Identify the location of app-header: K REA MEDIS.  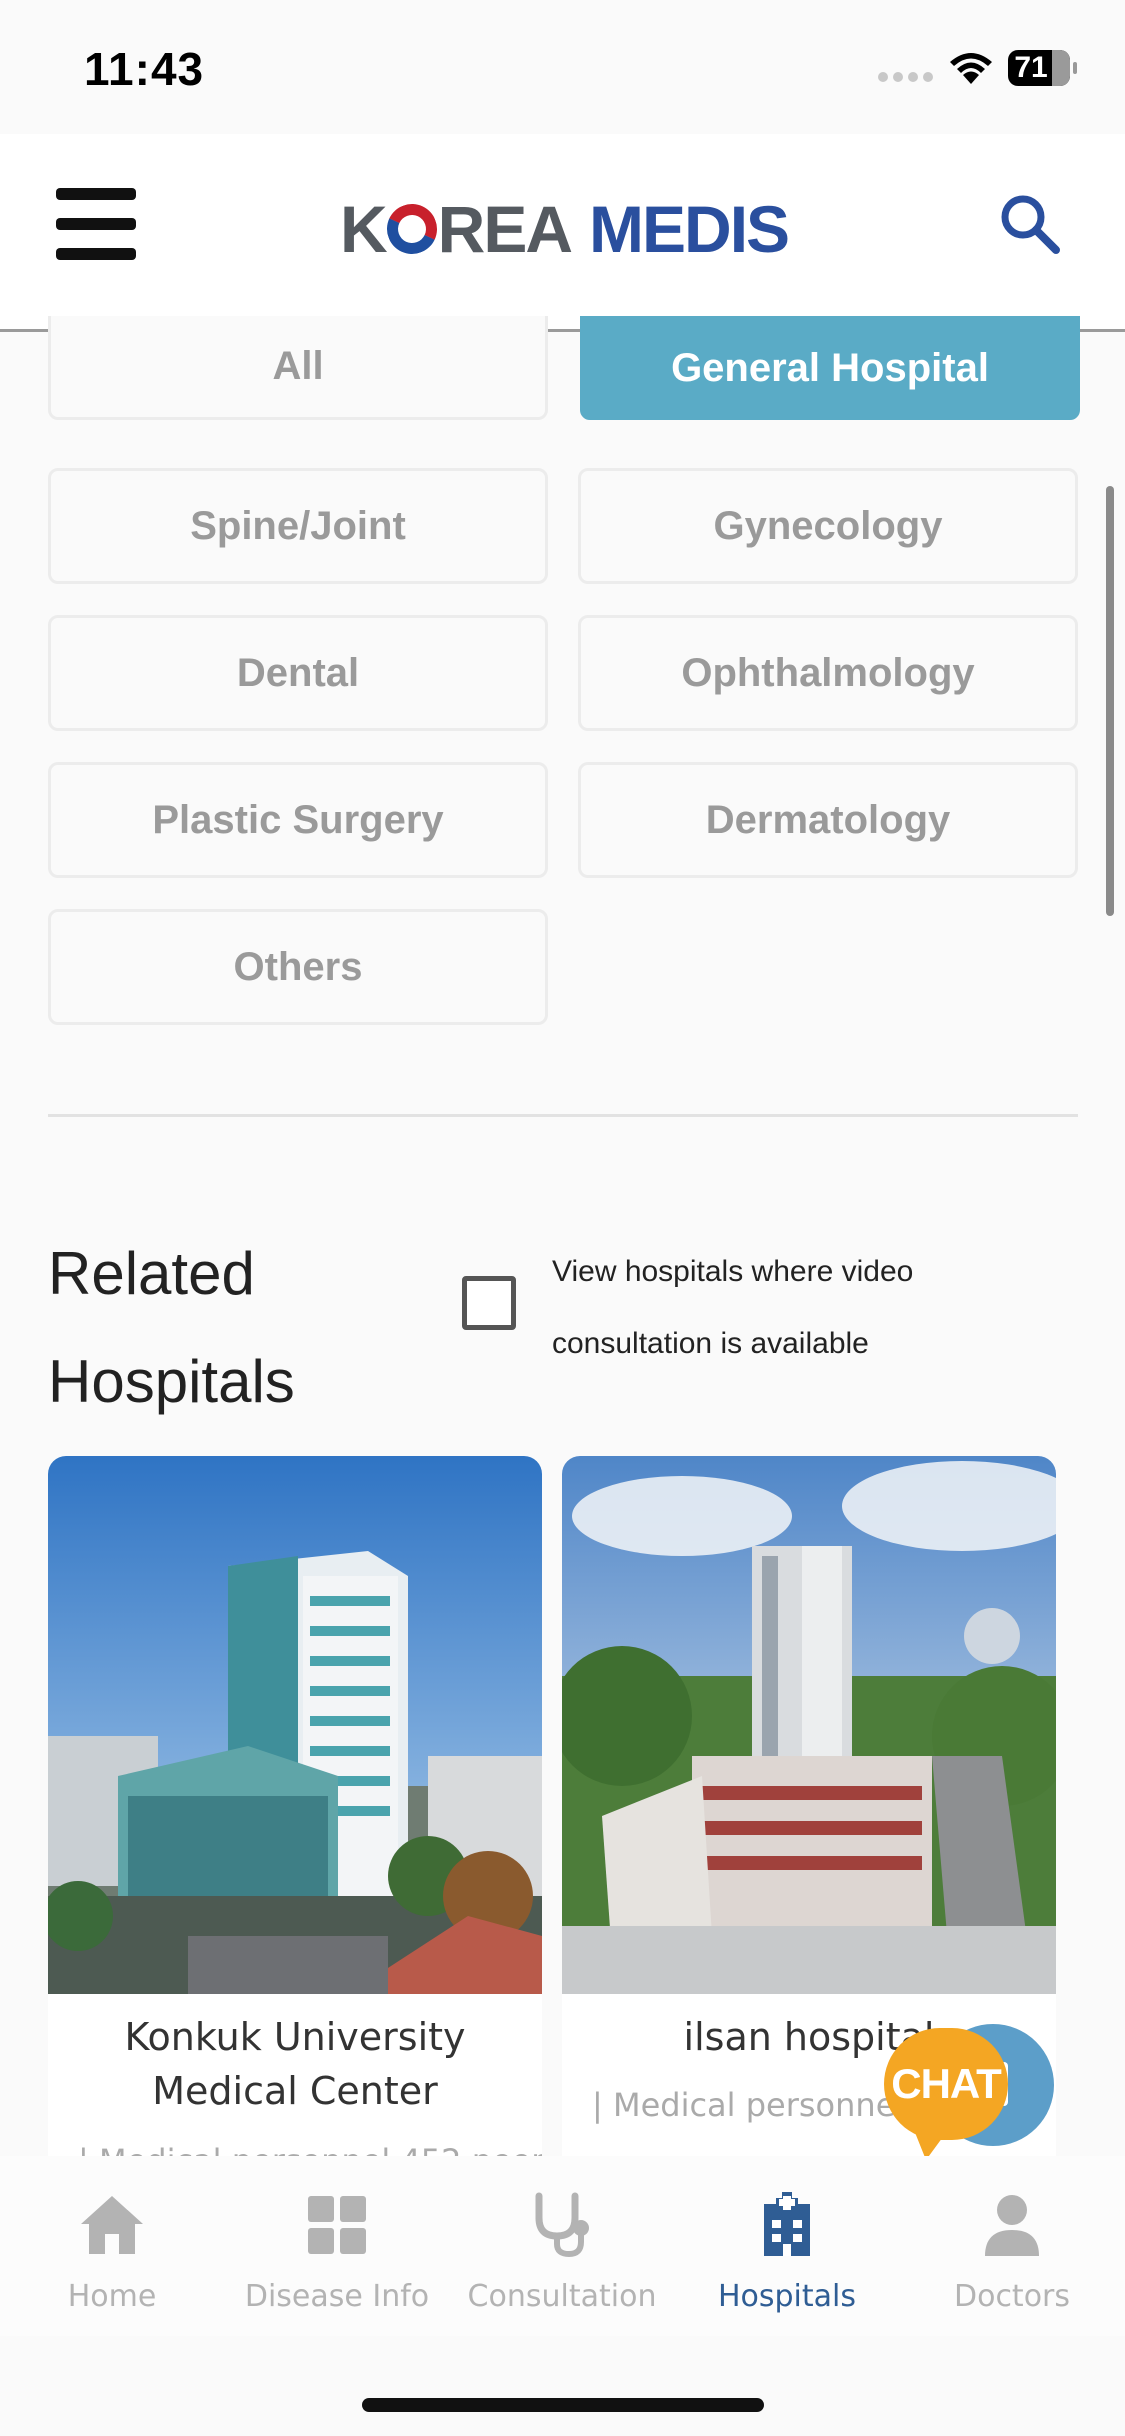
(562, 233).